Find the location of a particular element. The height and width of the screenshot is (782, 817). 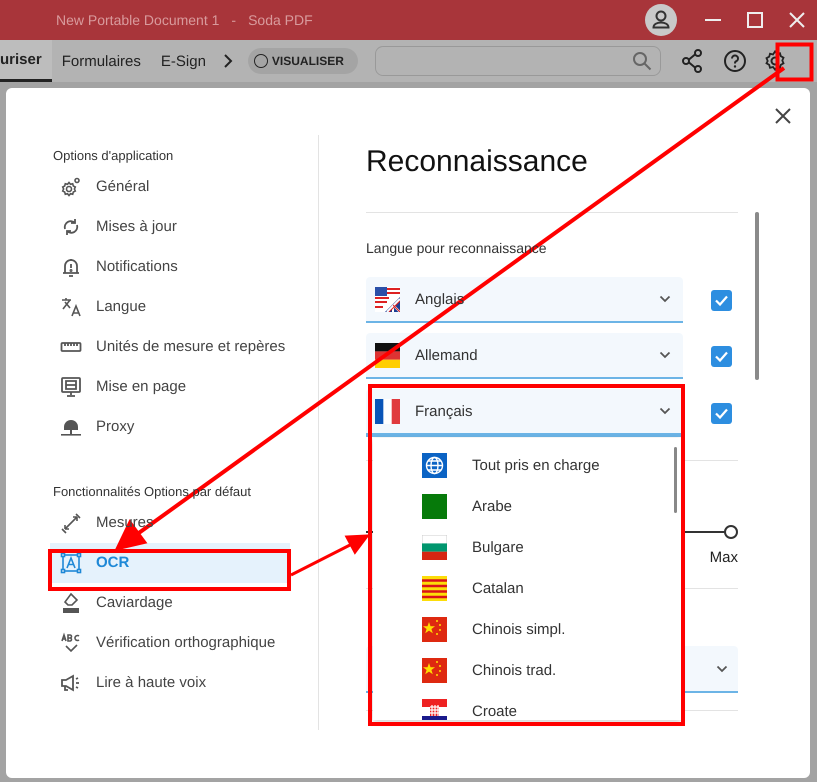

panel-title: Reconnaissance is located at coordinates (477, 162).